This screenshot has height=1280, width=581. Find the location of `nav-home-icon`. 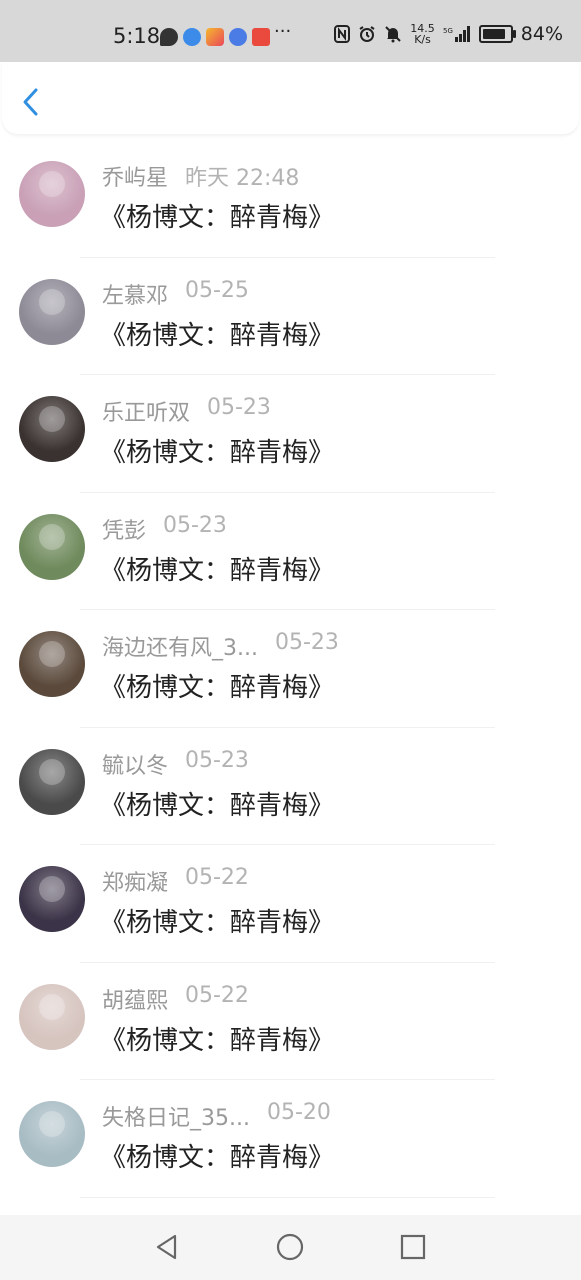

nav-home-icon is located at coordinates (290, 1247).